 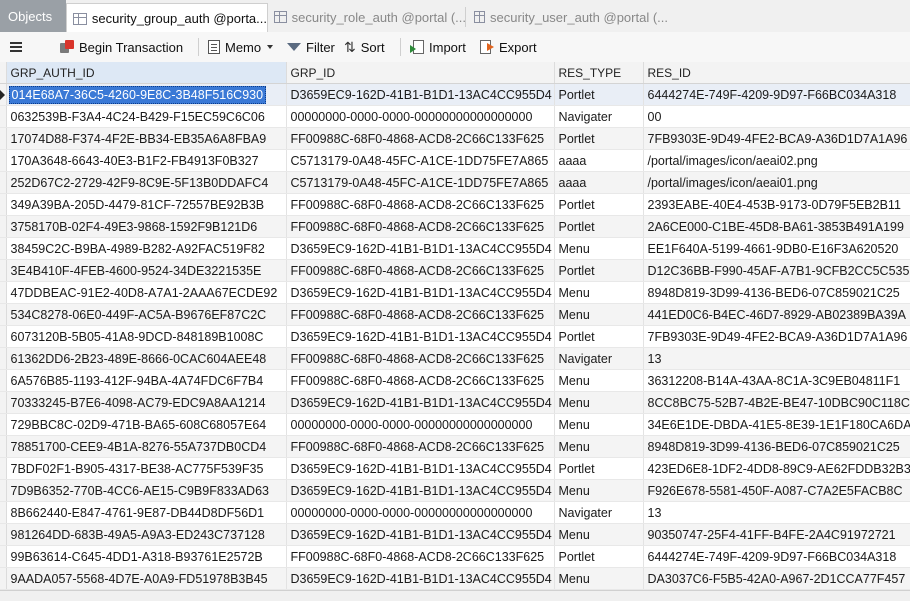 What do you see at coordinates (776, 380) in the screenshot?
I see `cell-res-id: 36312208-B14A-43AA-8C1A-3C9EB04811F1` at bounding box center [776, 380].